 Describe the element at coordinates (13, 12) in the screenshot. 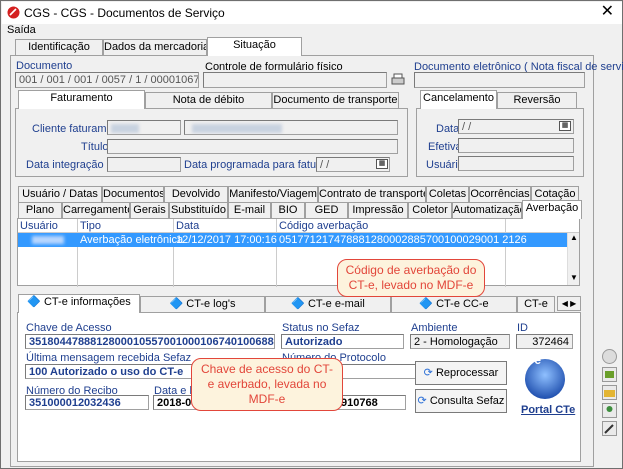

I see `app-logo-icon` at that location.